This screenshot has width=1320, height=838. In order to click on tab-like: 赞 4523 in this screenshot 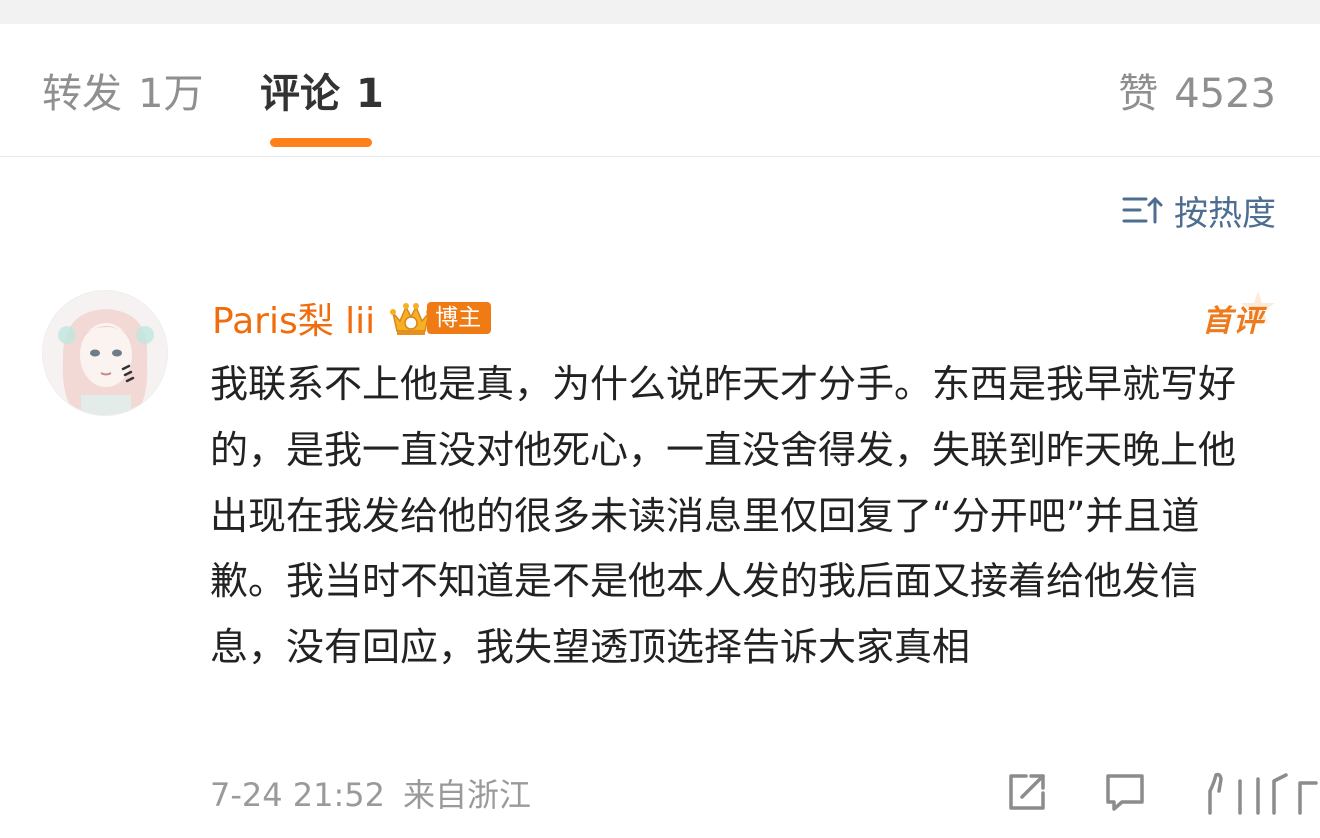, I will do `click(1197, 94)`.